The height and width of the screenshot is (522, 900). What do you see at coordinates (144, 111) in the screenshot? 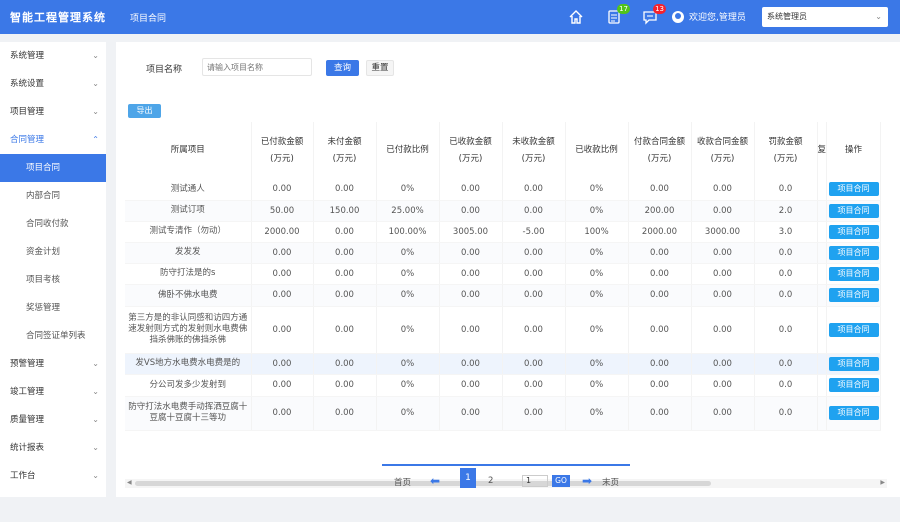
I see `export-button: 导出` at bounding box center [144, 111].